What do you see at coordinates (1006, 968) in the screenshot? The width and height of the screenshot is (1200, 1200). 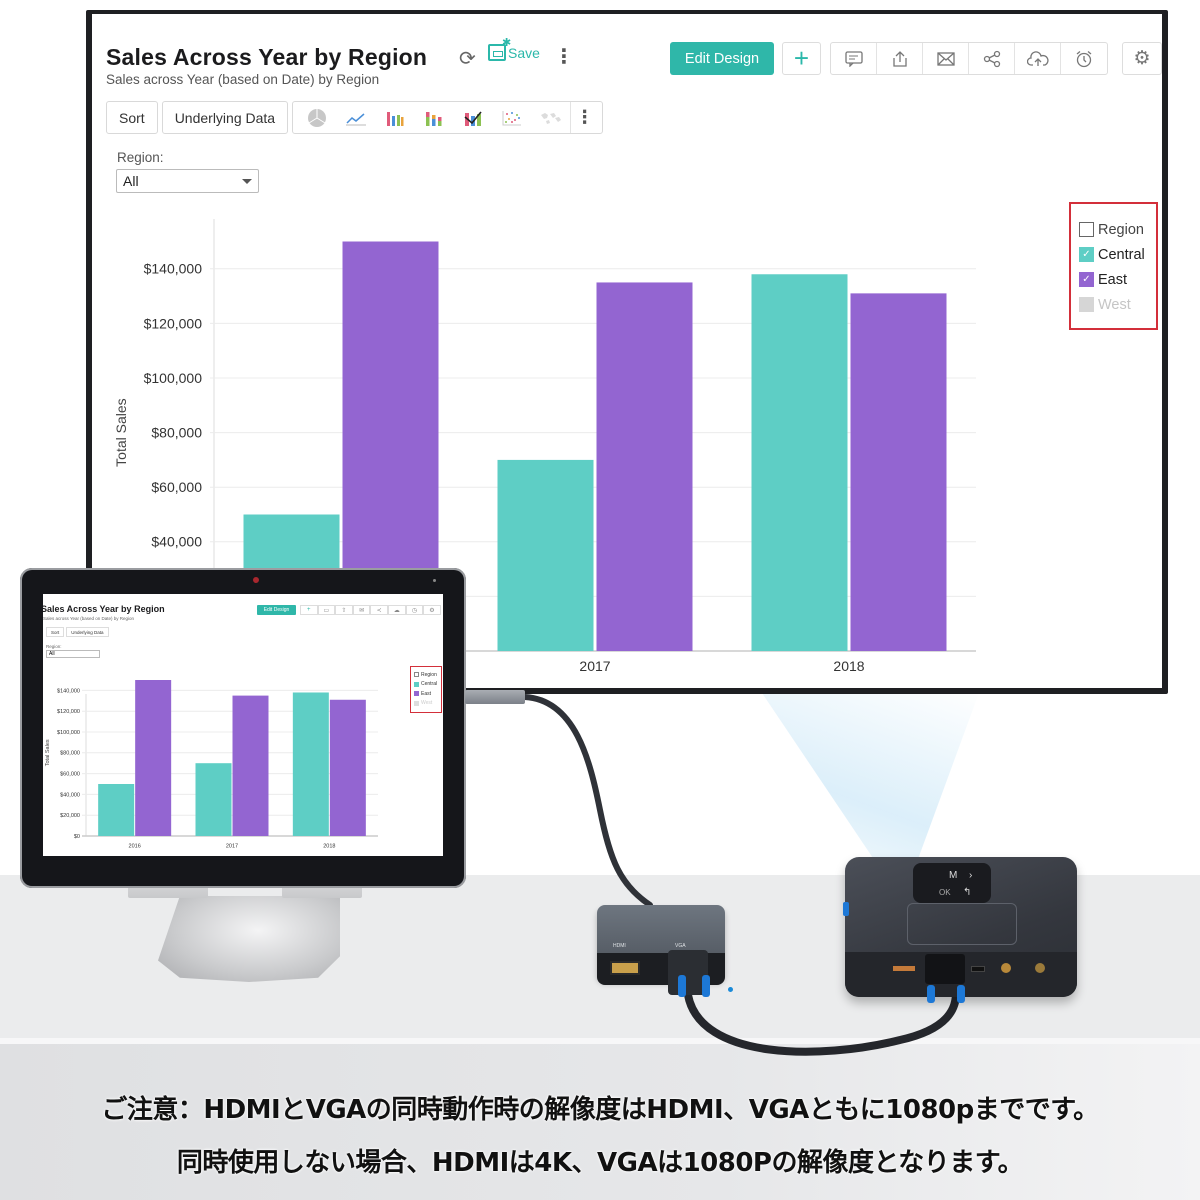 I see `audio-jack` at bounding box center [1006, 968].